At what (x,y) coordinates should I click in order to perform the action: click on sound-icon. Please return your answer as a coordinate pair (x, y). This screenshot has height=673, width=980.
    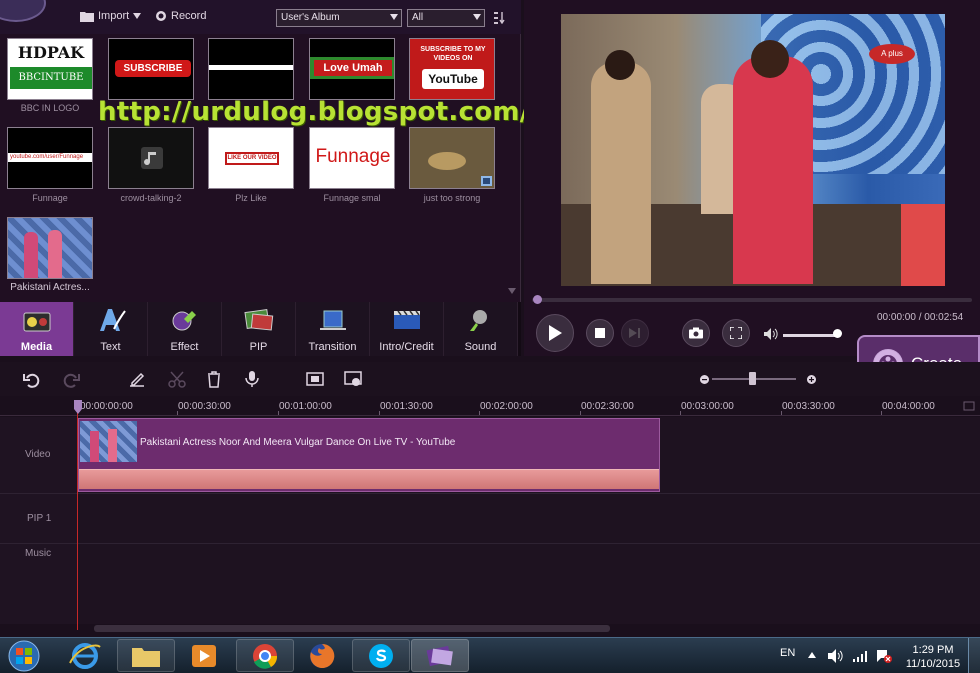
    Looking at the image, I should click on (478, 320).